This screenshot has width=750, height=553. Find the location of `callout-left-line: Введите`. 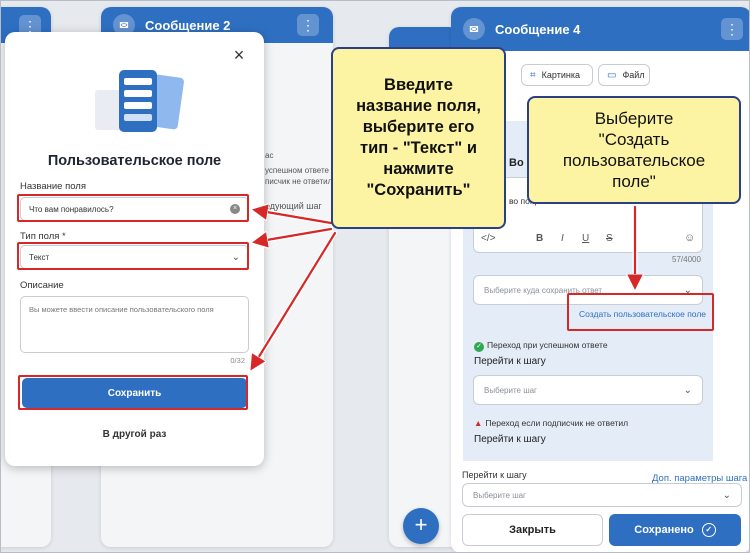

callout-left-line: Введите is located at coordinates (418, 85).